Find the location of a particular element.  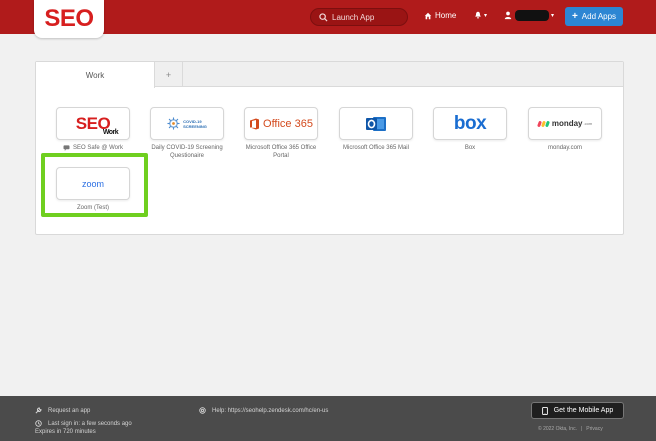

office-365-logo: Office 365 is located at coordinates (281, 124).